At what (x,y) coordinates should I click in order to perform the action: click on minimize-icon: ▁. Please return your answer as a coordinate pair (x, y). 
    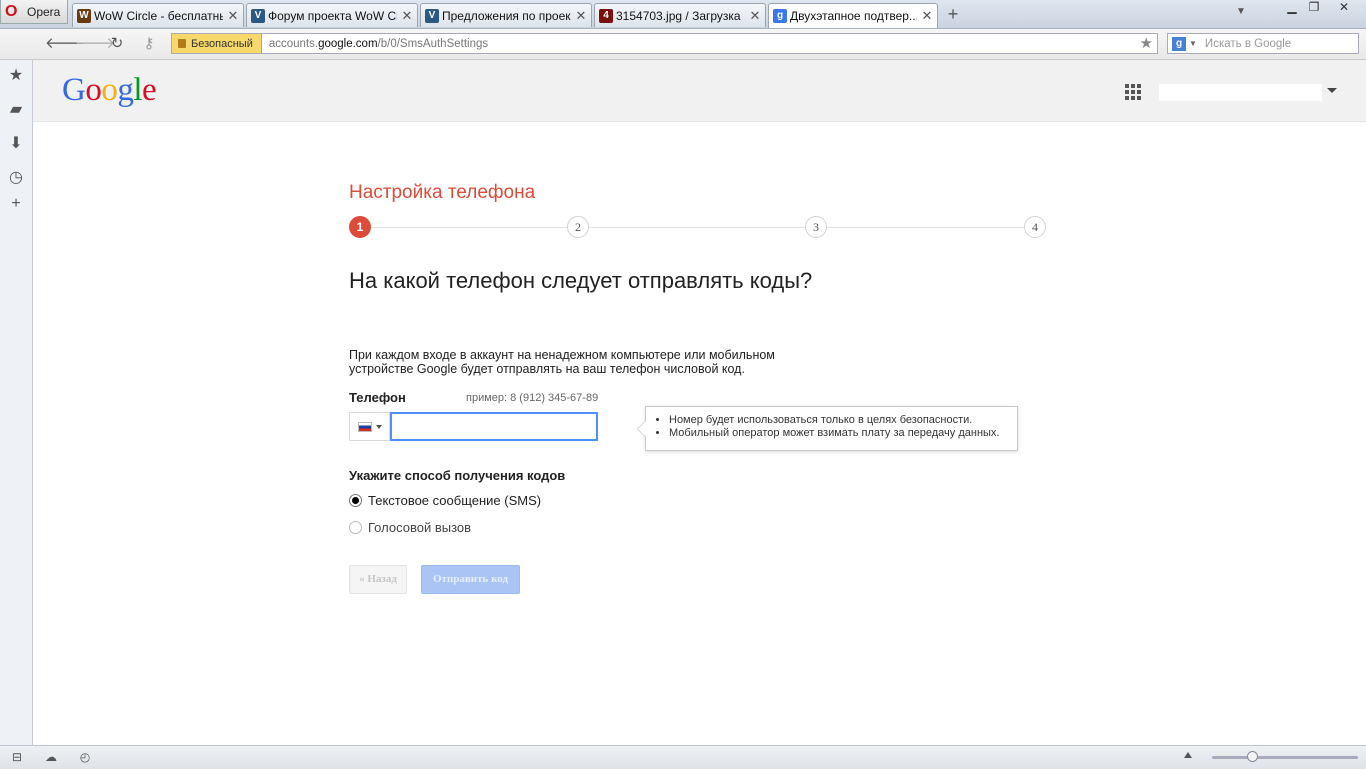
    Looking at the image, I should click on (1292, 8).